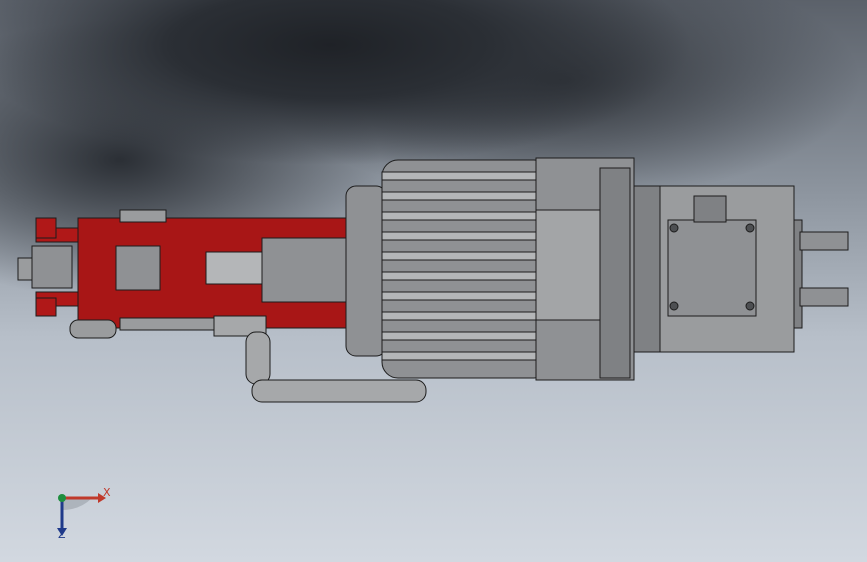 The width and height of the screenshot is (867, 562). Describe the element at coordinates (81, 514) in the screenshot. I see `orientation-triad` at that location.